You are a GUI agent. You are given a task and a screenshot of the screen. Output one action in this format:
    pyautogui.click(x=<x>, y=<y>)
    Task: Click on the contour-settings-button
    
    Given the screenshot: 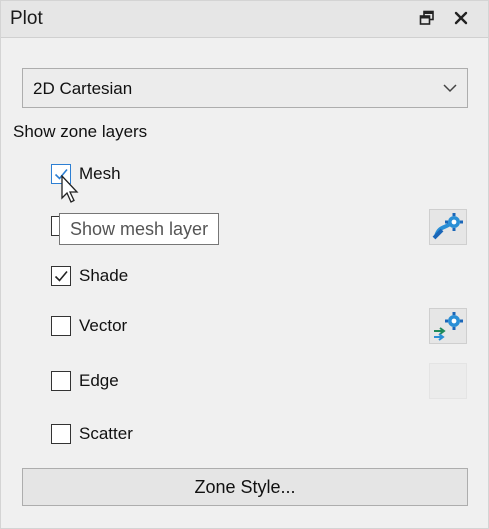 What is the action you would take?
    pyautogui.click(x=448, y=227)
    